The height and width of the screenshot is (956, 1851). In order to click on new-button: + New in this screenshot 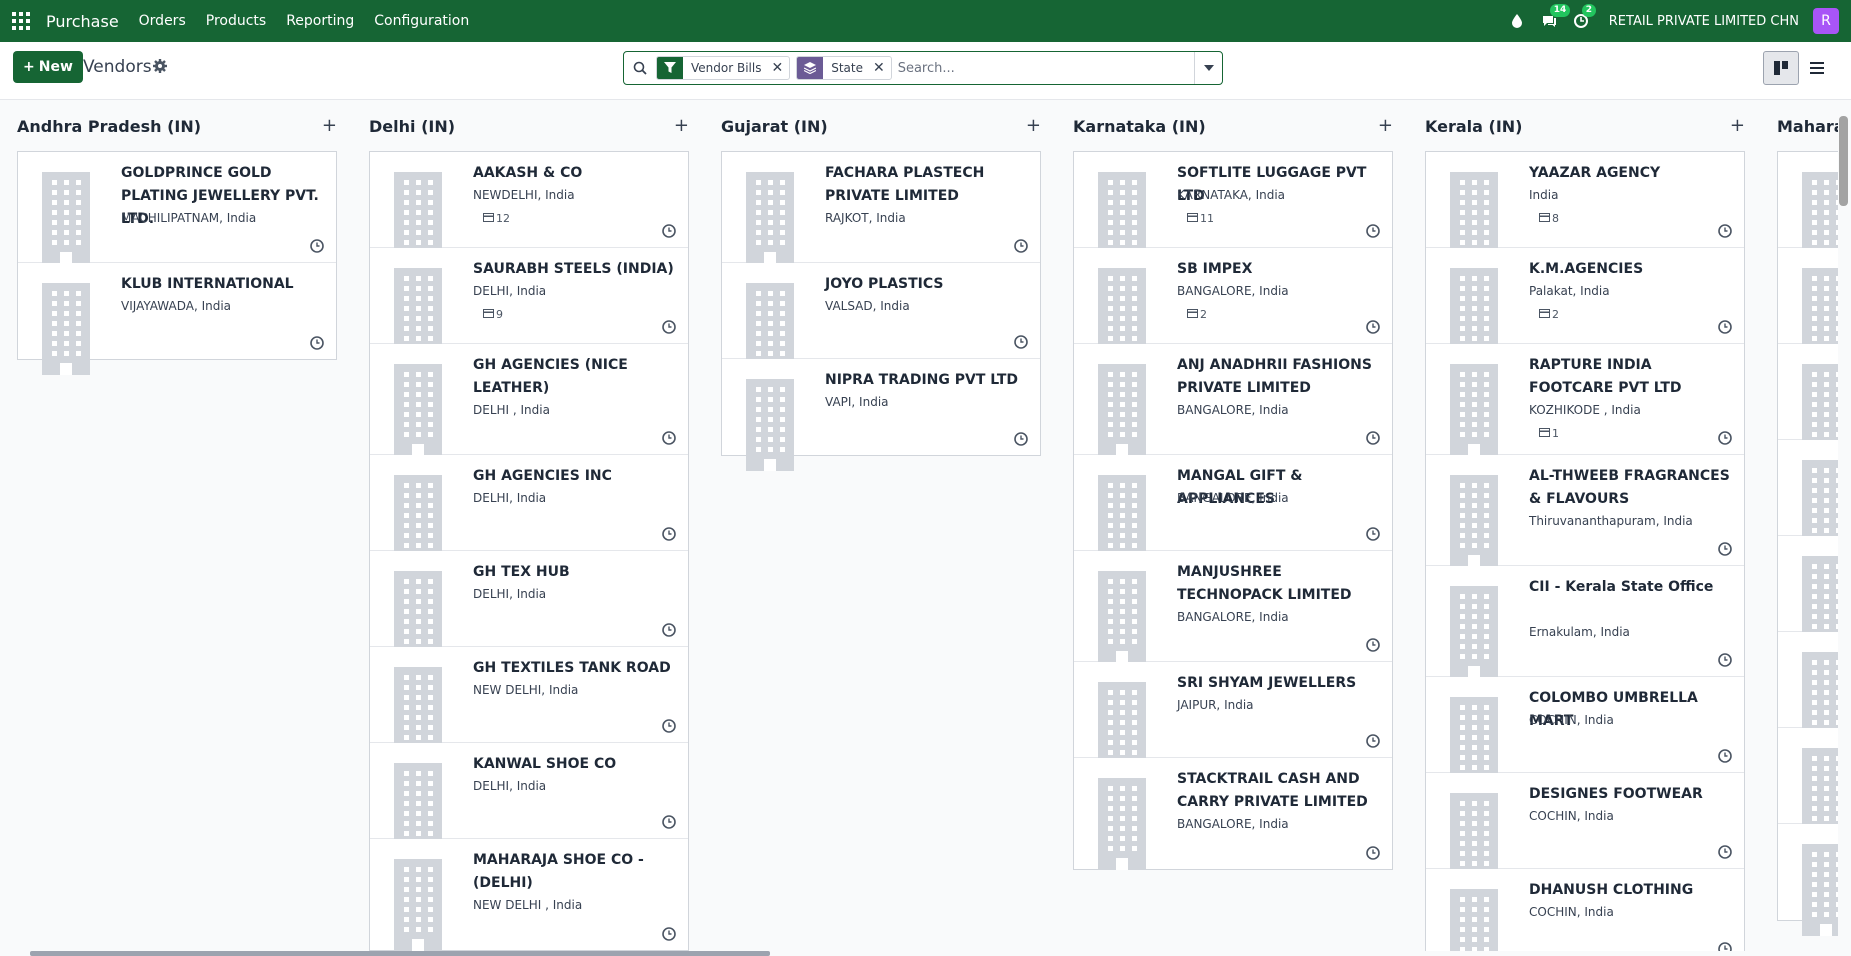, I will do `click(48, 67)`.